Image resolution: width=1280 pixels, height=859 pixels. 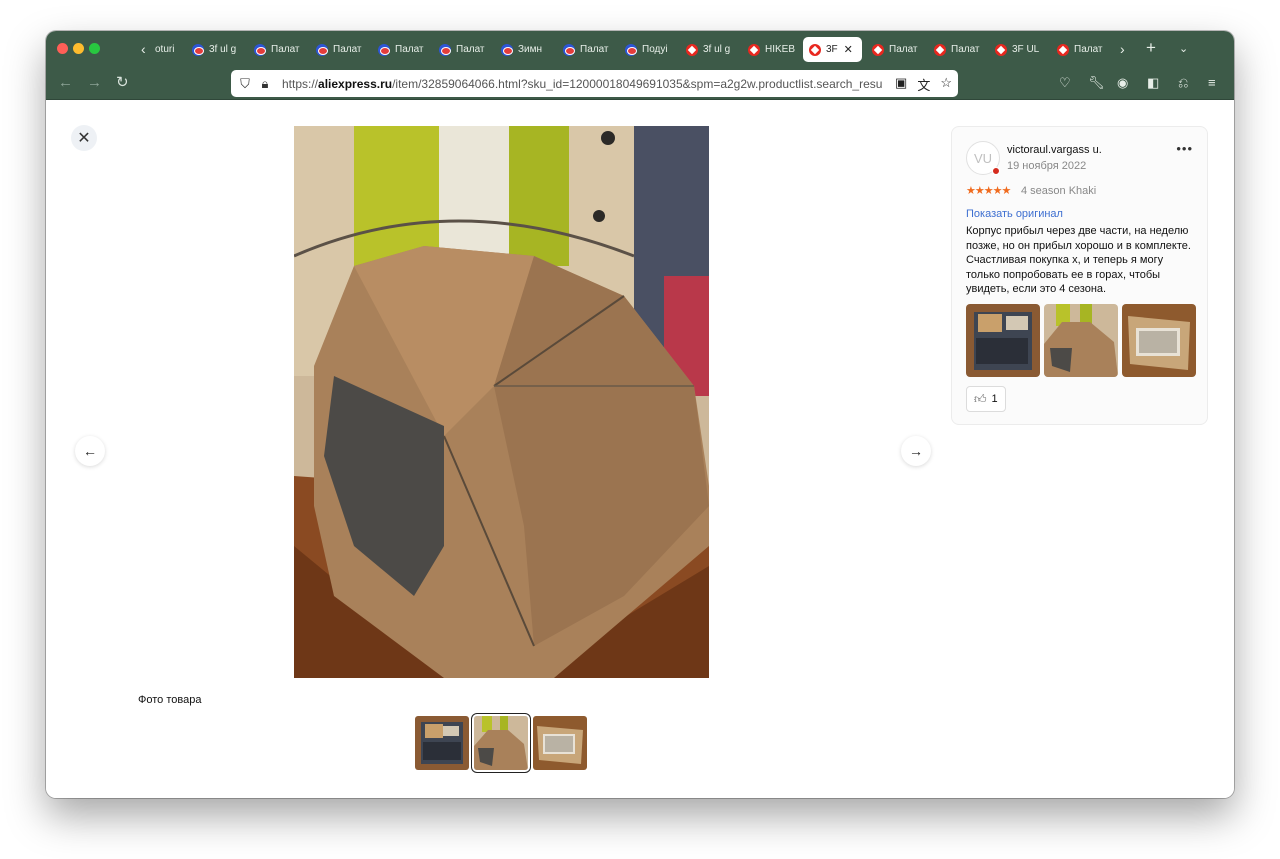 I want to click on tab-label: 3F UL, so click(x=1026, y=49).